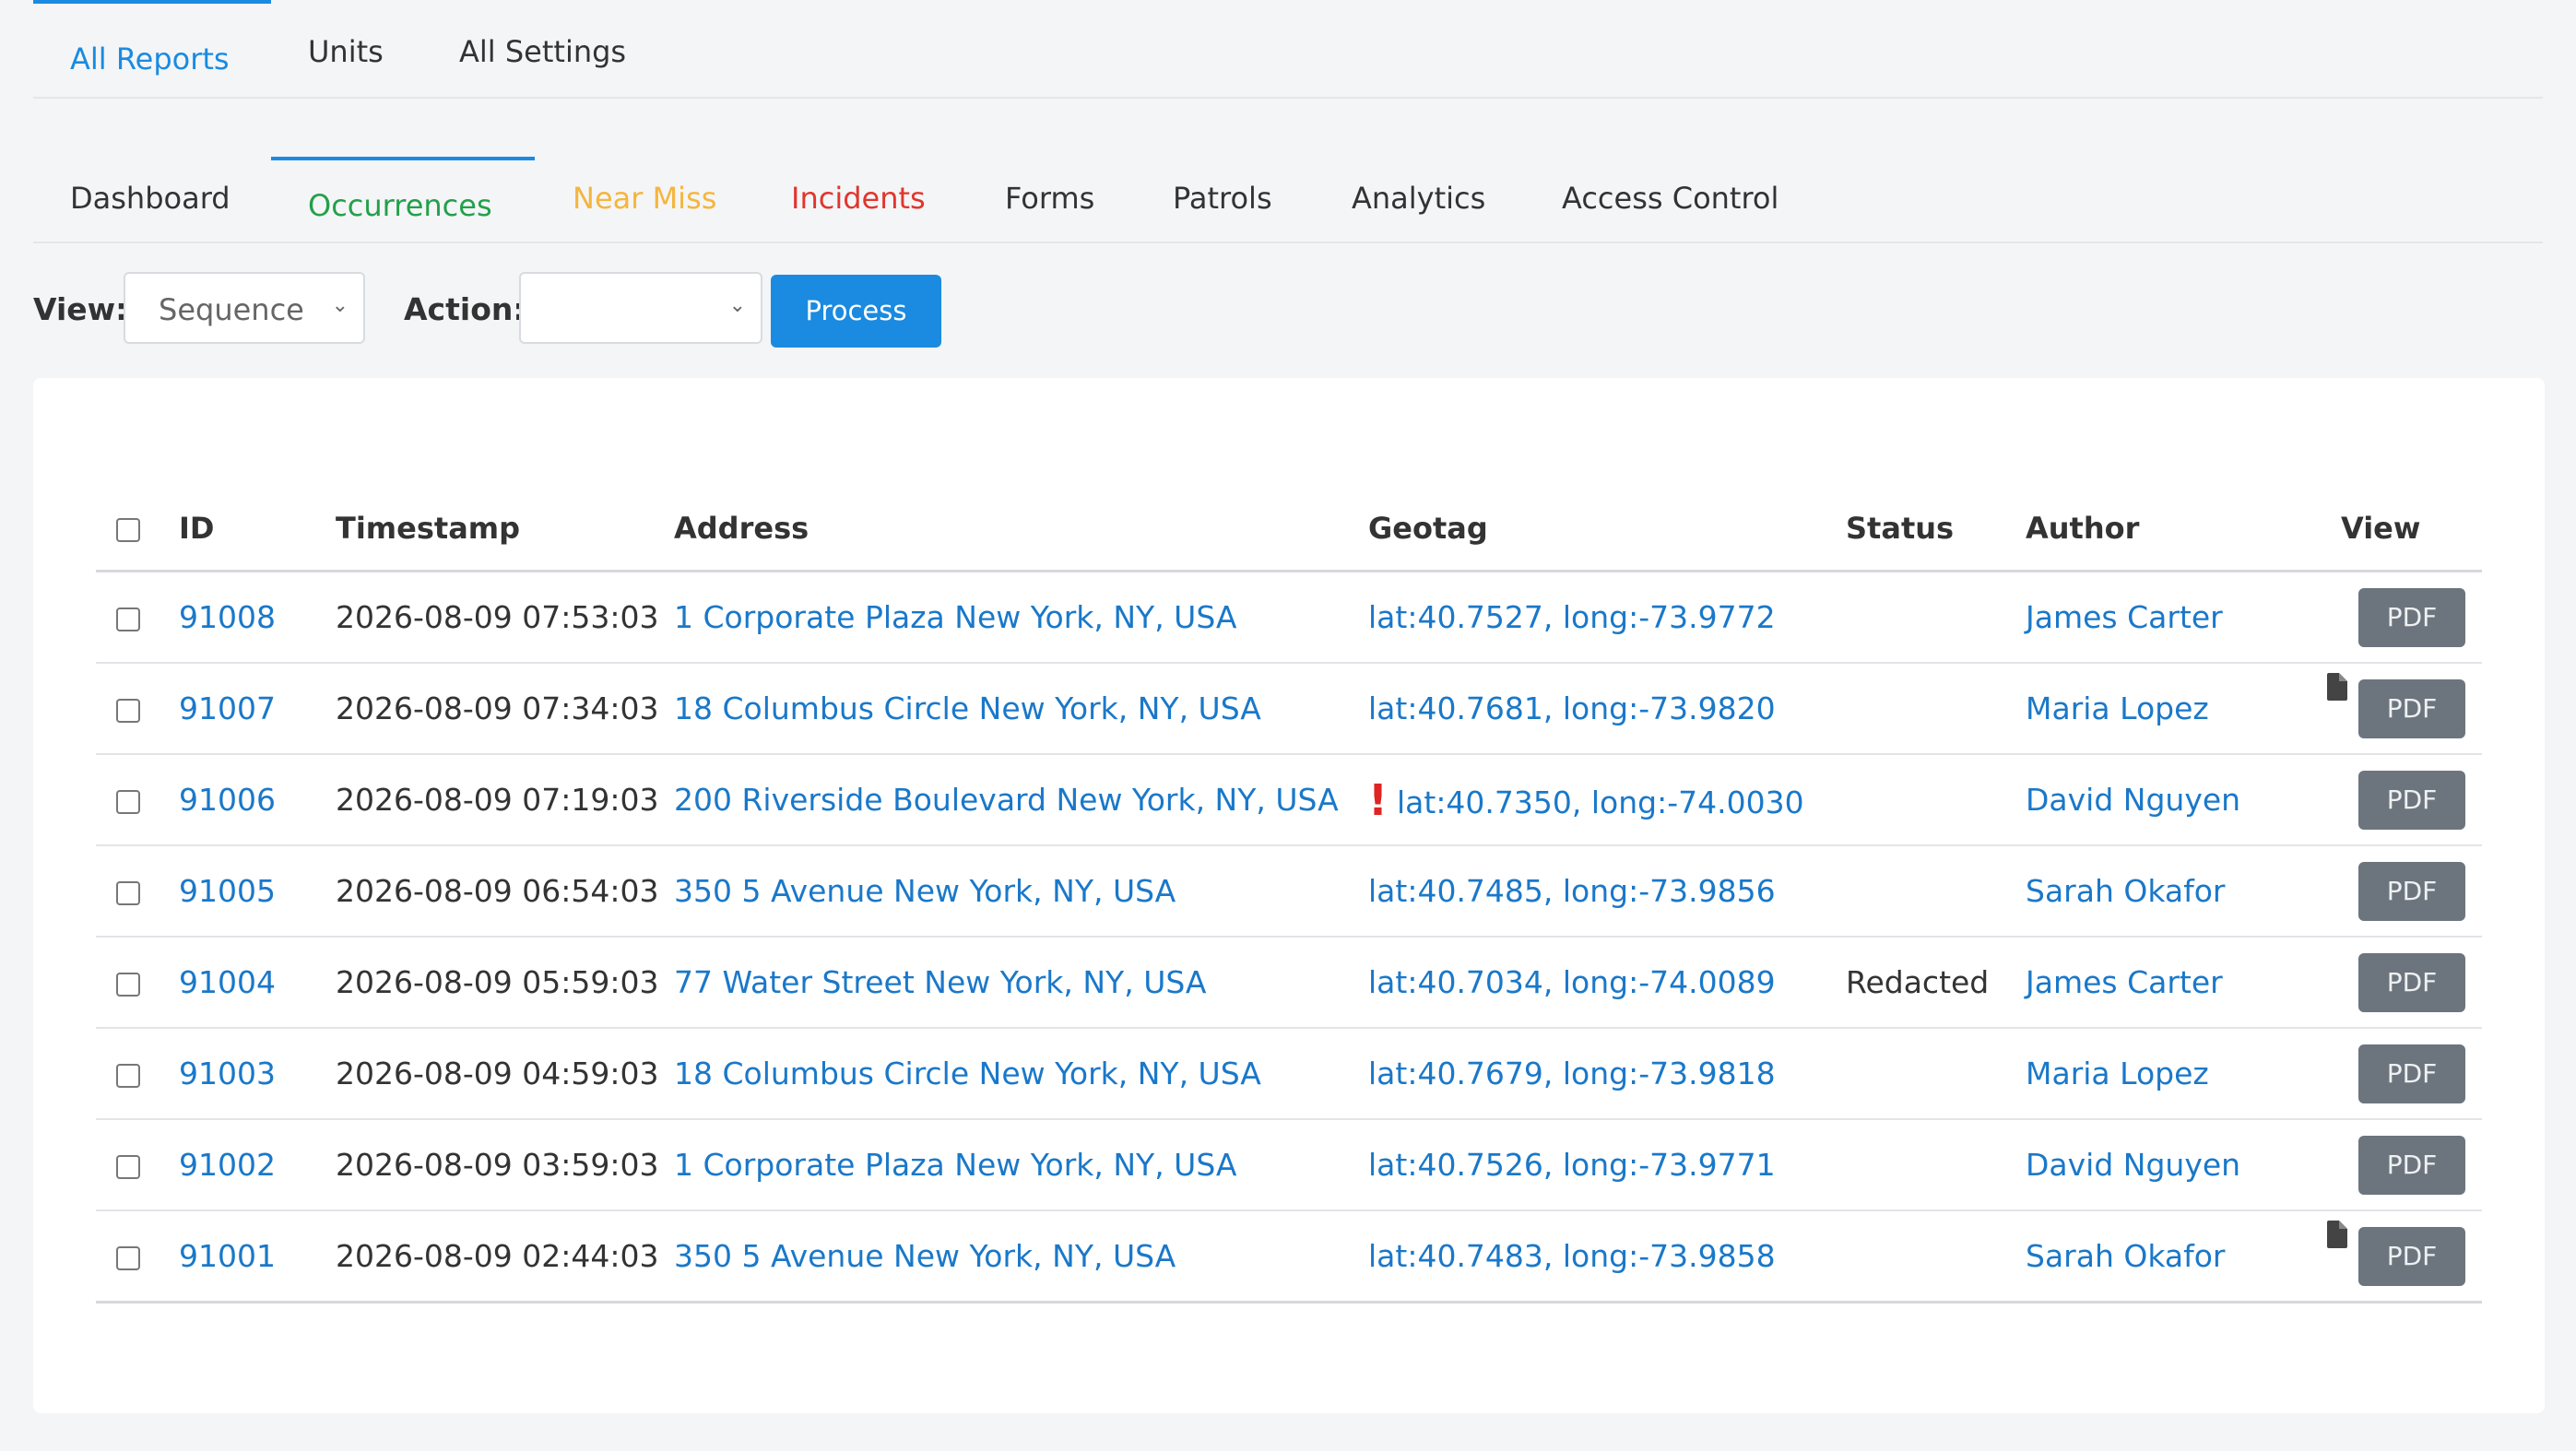  What do you see at coordinates (152, 48) in the screenshot?
I see `tab-all-reports: All Reports` at bounding box center [152, 48].